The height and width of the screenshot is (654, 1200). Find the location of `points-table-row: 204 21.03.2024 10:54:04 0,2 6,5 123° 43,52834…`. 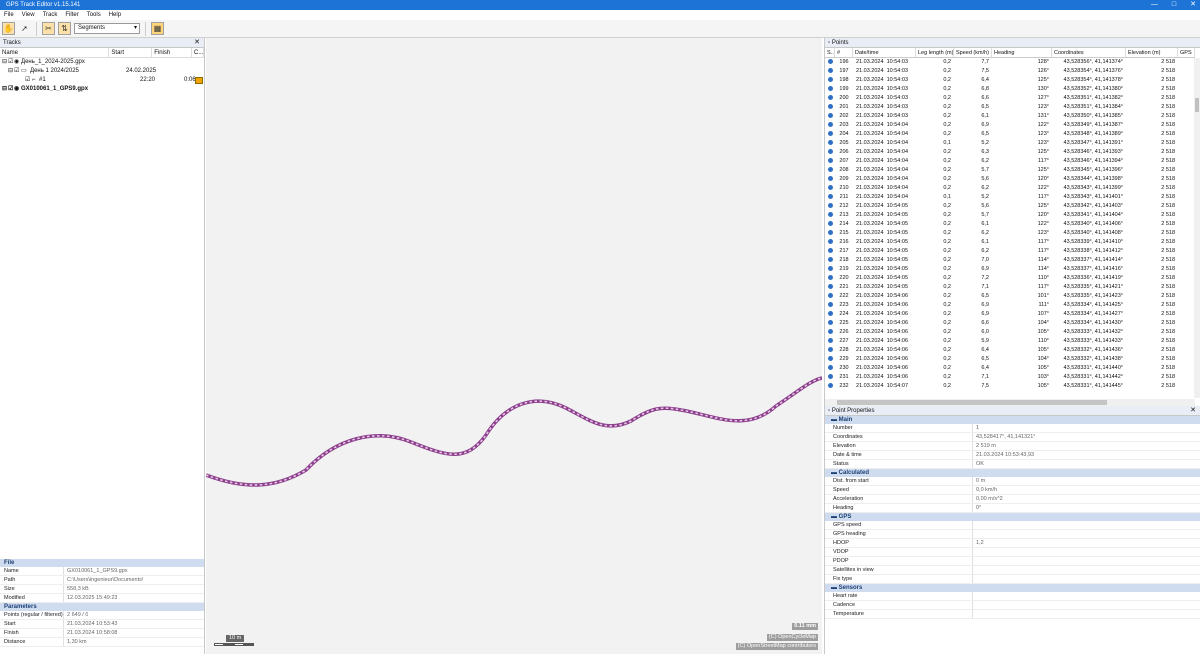

points-table-row: 204 21.03.2024 10:54:04 0,2 6,5 123° 43,52834… is located at coordinates (1010, 134).